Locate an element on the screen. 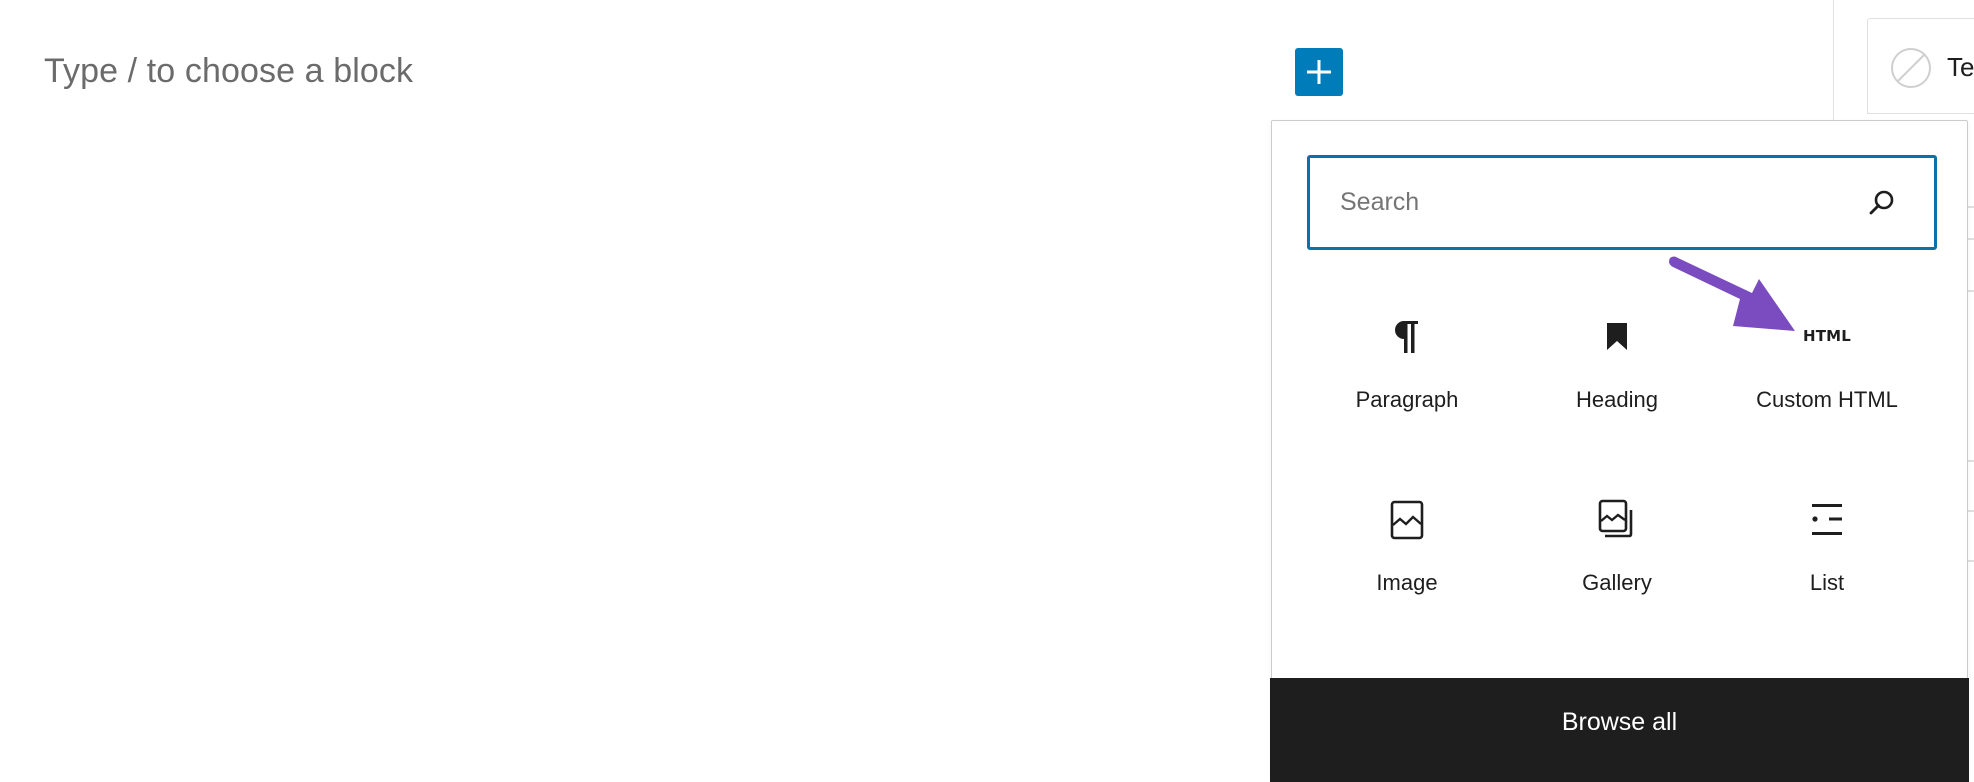 This screenshot has width=1974, height=782. search-icon is located at coordinates (1881, 202).